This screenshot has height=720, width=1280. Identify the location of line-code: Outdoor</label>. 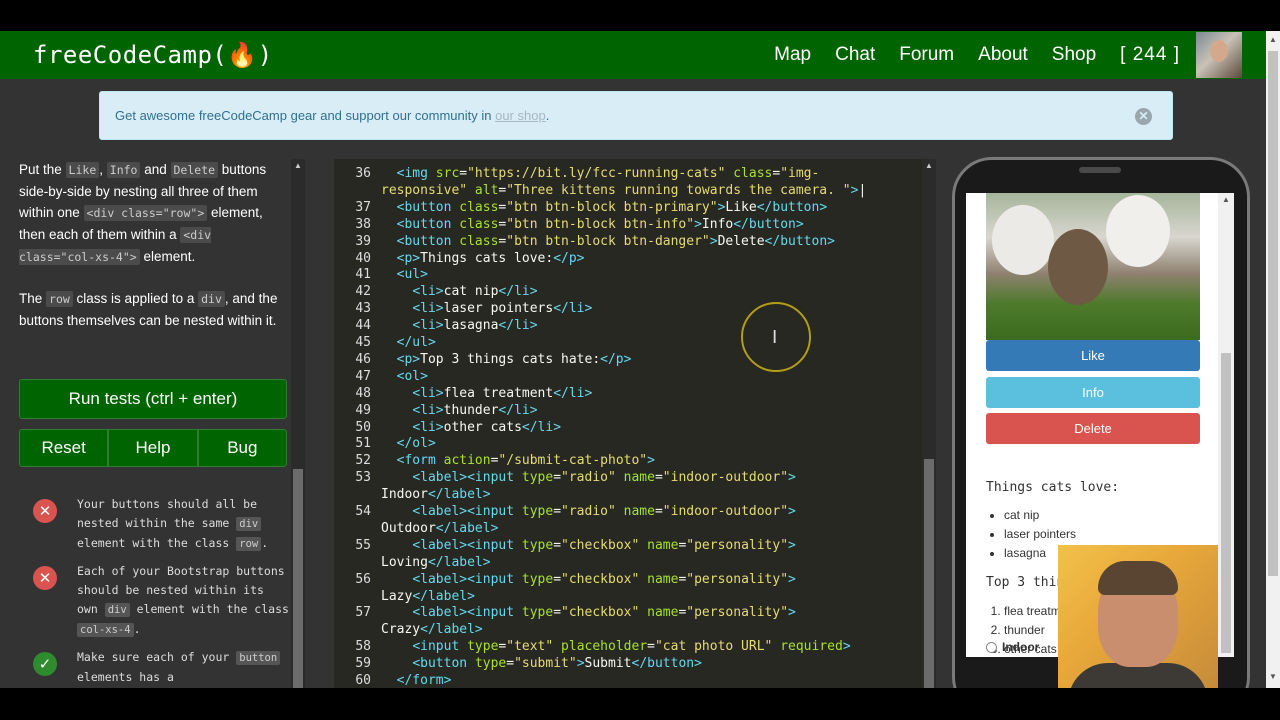
(439, 528).